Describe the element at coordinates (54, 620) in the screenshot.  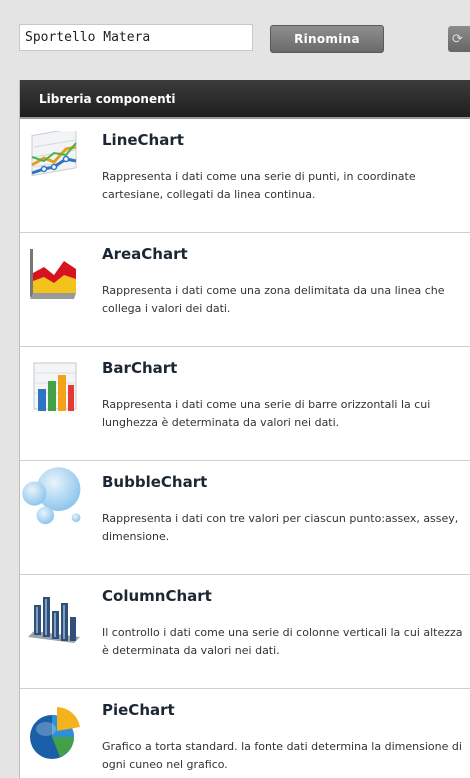
I see `column-chart-icon` at that location.